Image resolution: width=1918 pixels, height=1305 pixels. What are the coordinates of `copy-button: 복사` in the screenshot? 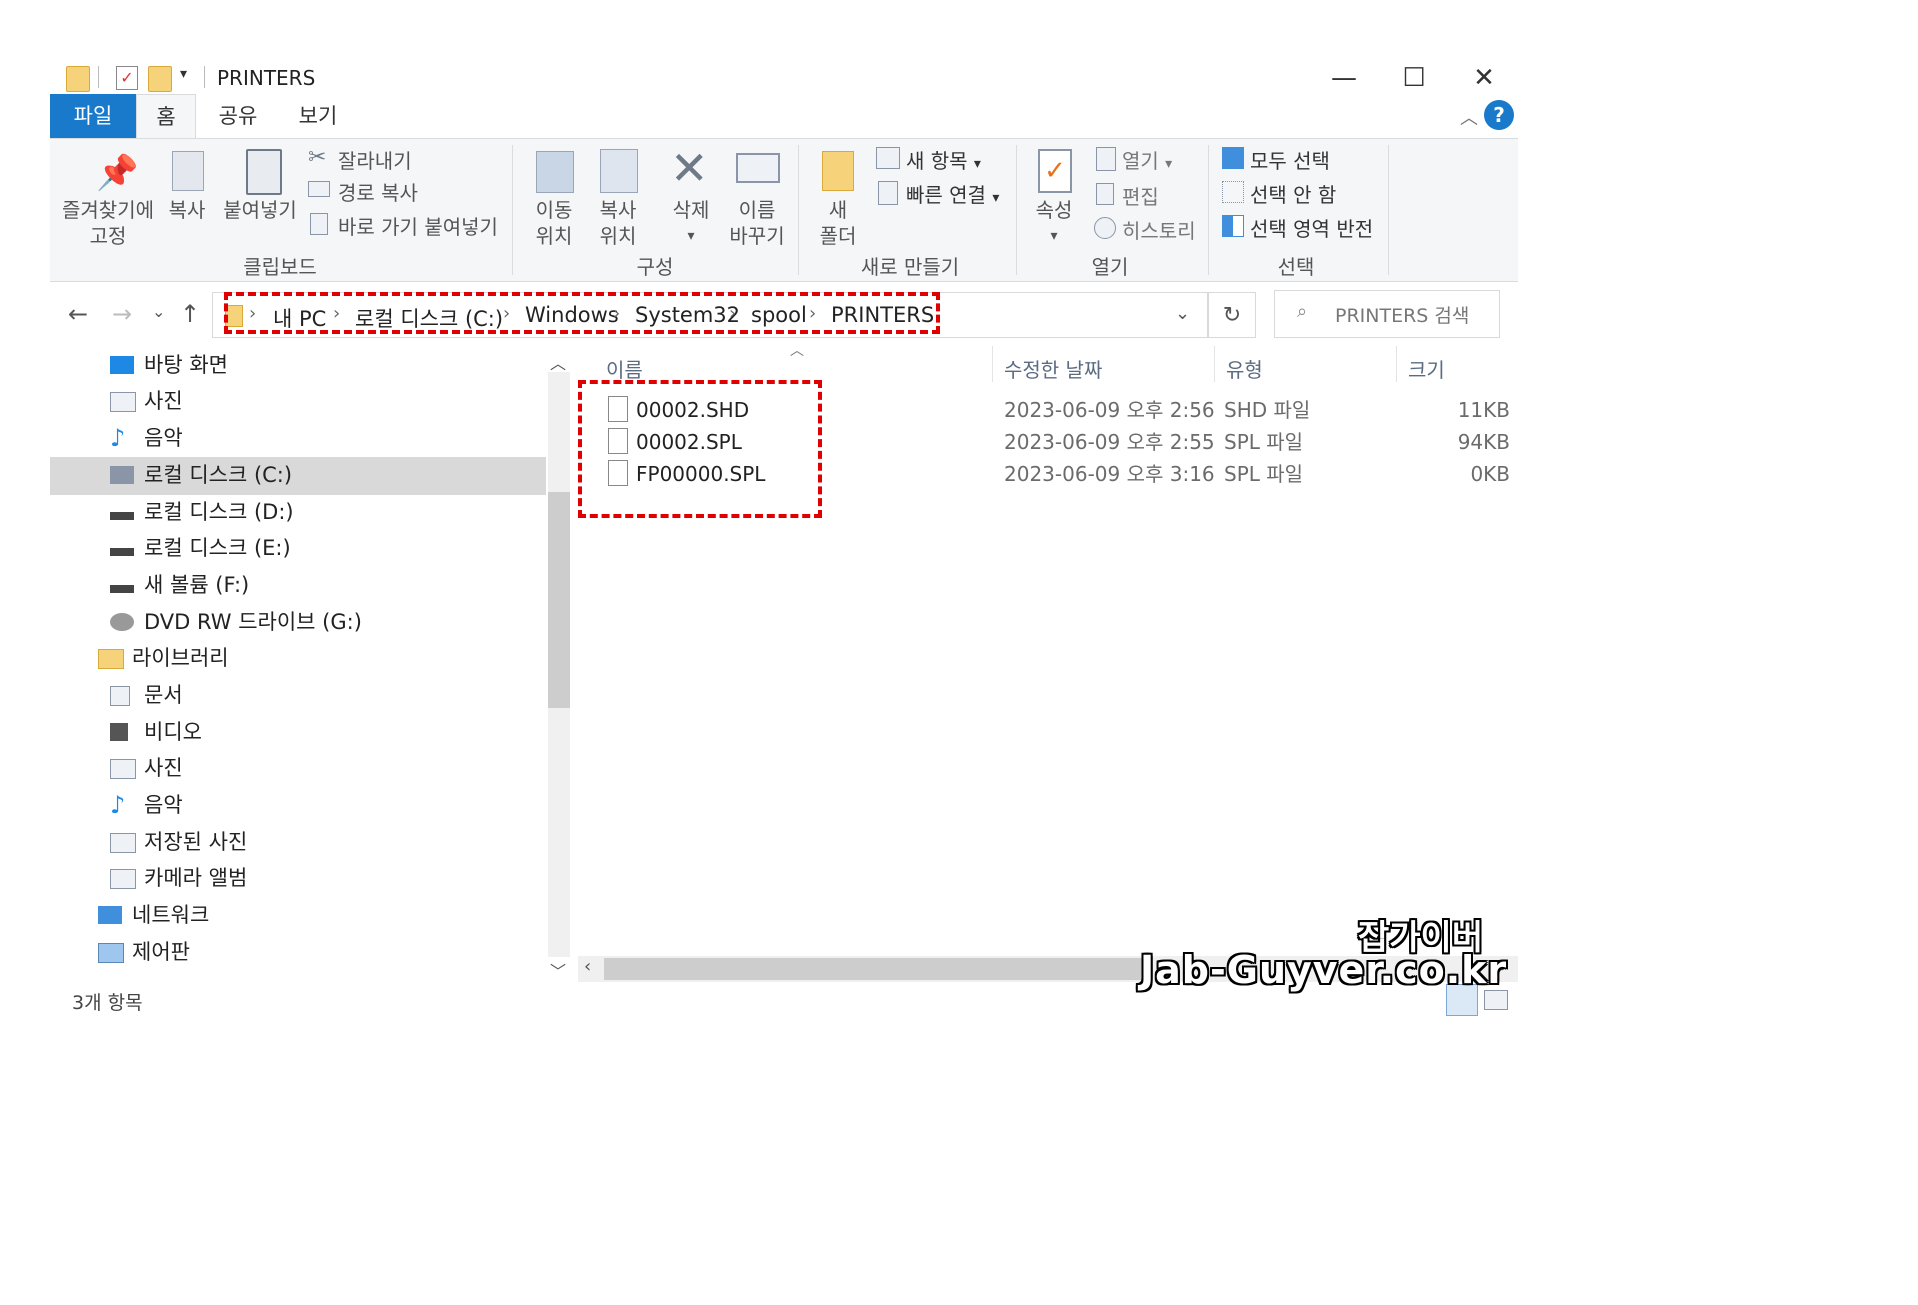 It's located at (187, 210).